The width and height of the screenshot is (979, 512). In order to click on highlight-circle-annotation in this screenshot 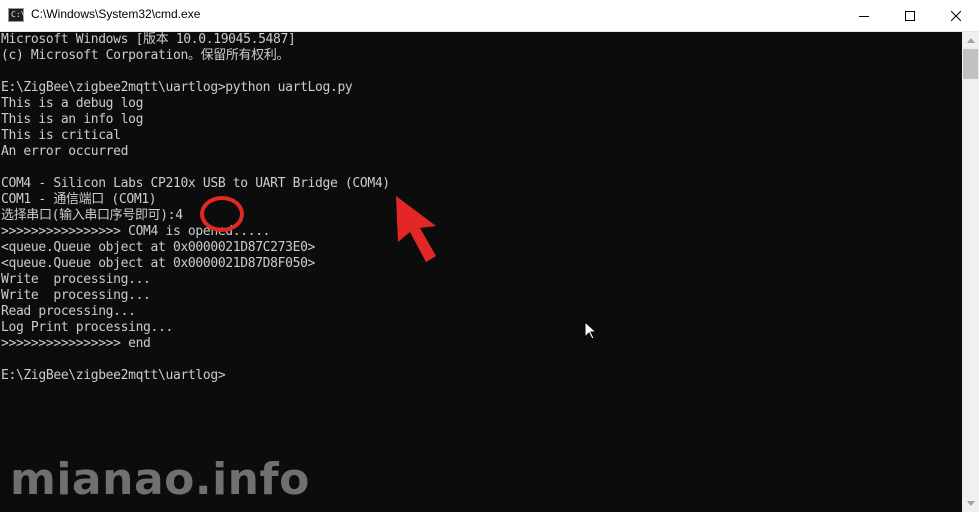, I will do `click(222, 214)`.